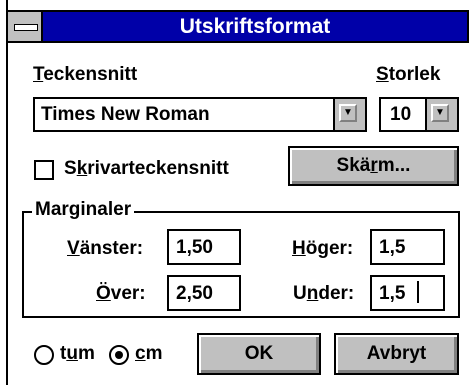 The width and height of the screenshot is (472, 385). Describe the element at coordinates (408, 74) in the screenshot. I see `size-label: Storlek` at that location.